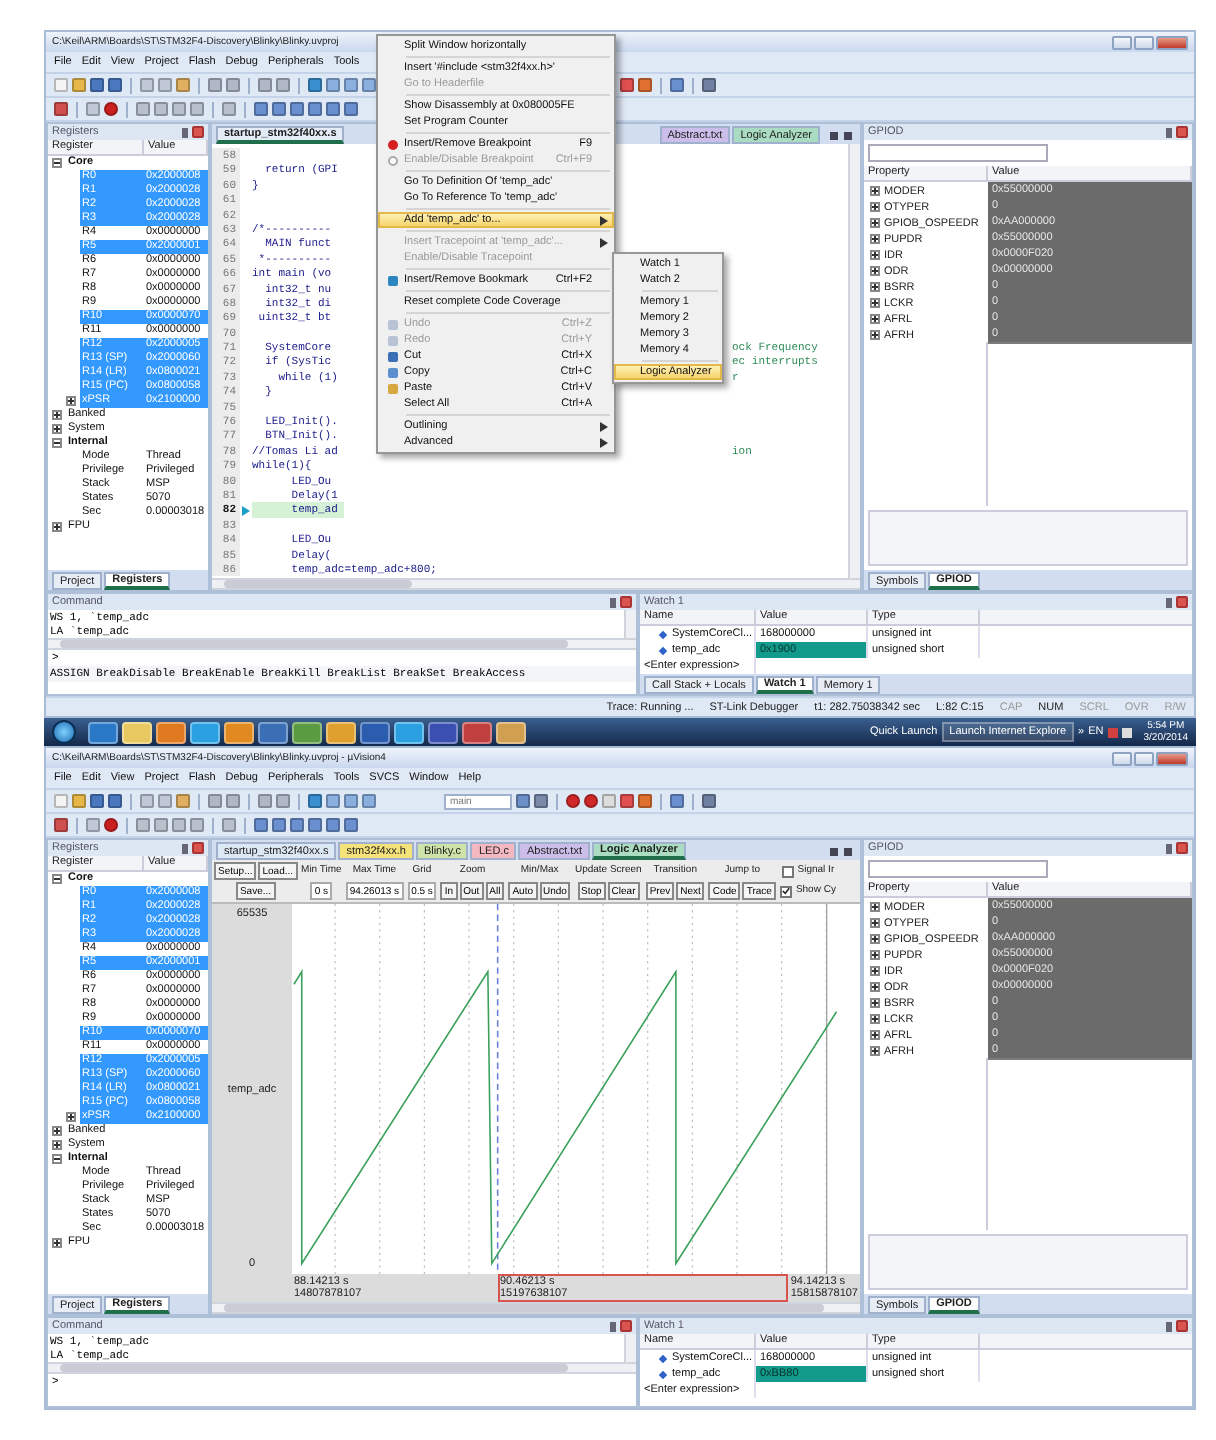 This screenshot has height=1440, width=1216. I want to click on bookmark-icon, so click(392, 280).